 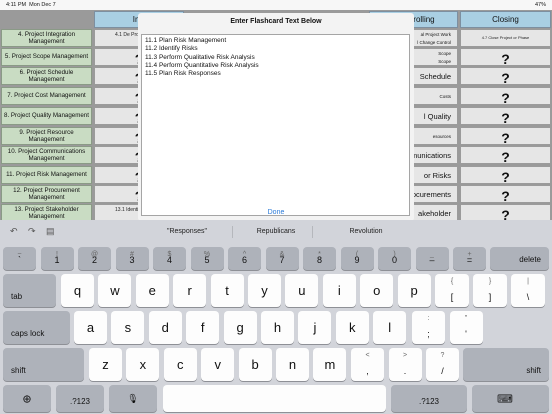 What do you see at coordinates (169, 258) in the screenshot?
I see `key-4: $4` at bounding box center [169, 258].